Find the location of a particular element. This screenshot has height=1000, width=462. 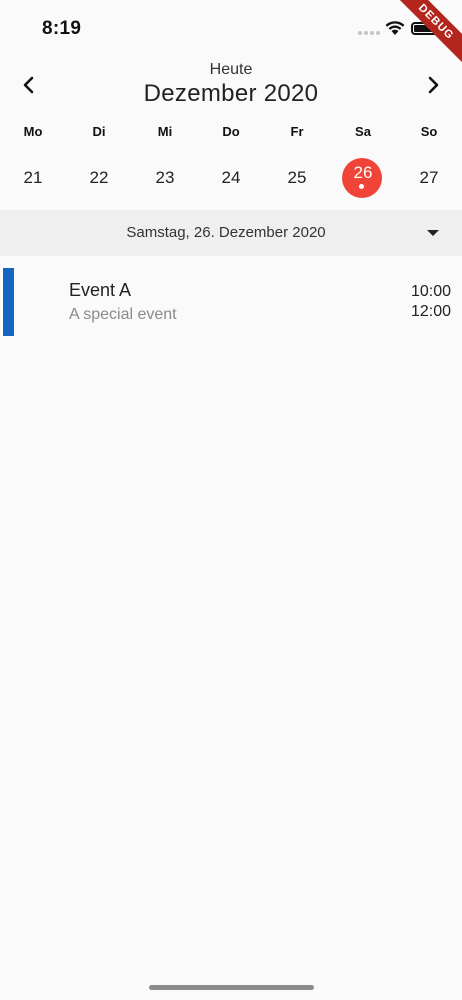

chevron-right-icon is located at coordinates (433, 85).